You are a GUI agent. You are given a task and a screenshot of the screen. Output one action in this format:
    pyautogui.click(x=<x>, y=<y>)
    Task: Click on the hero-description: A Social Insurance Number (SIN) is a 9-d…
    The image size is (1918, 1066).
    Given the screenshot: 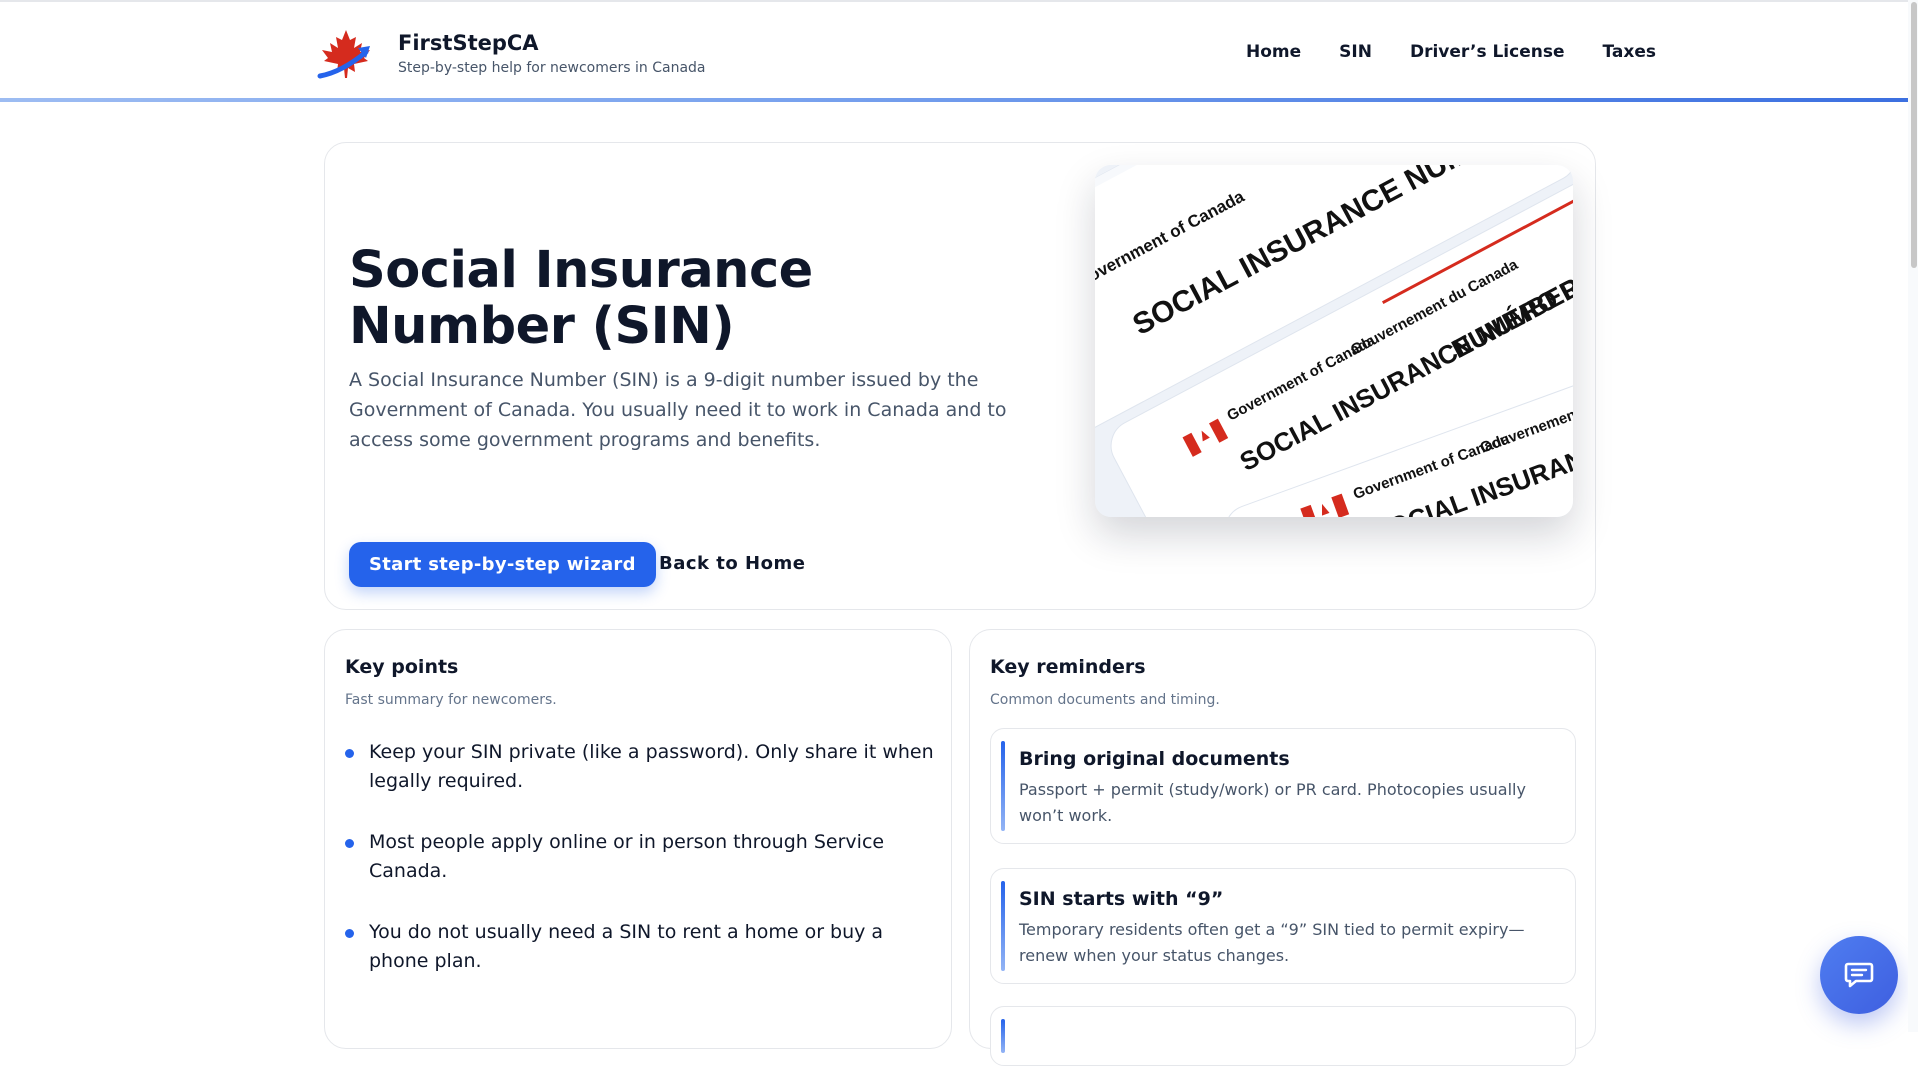 What is the action you would take?
    pyautogui.click(x=678, y=410)
    